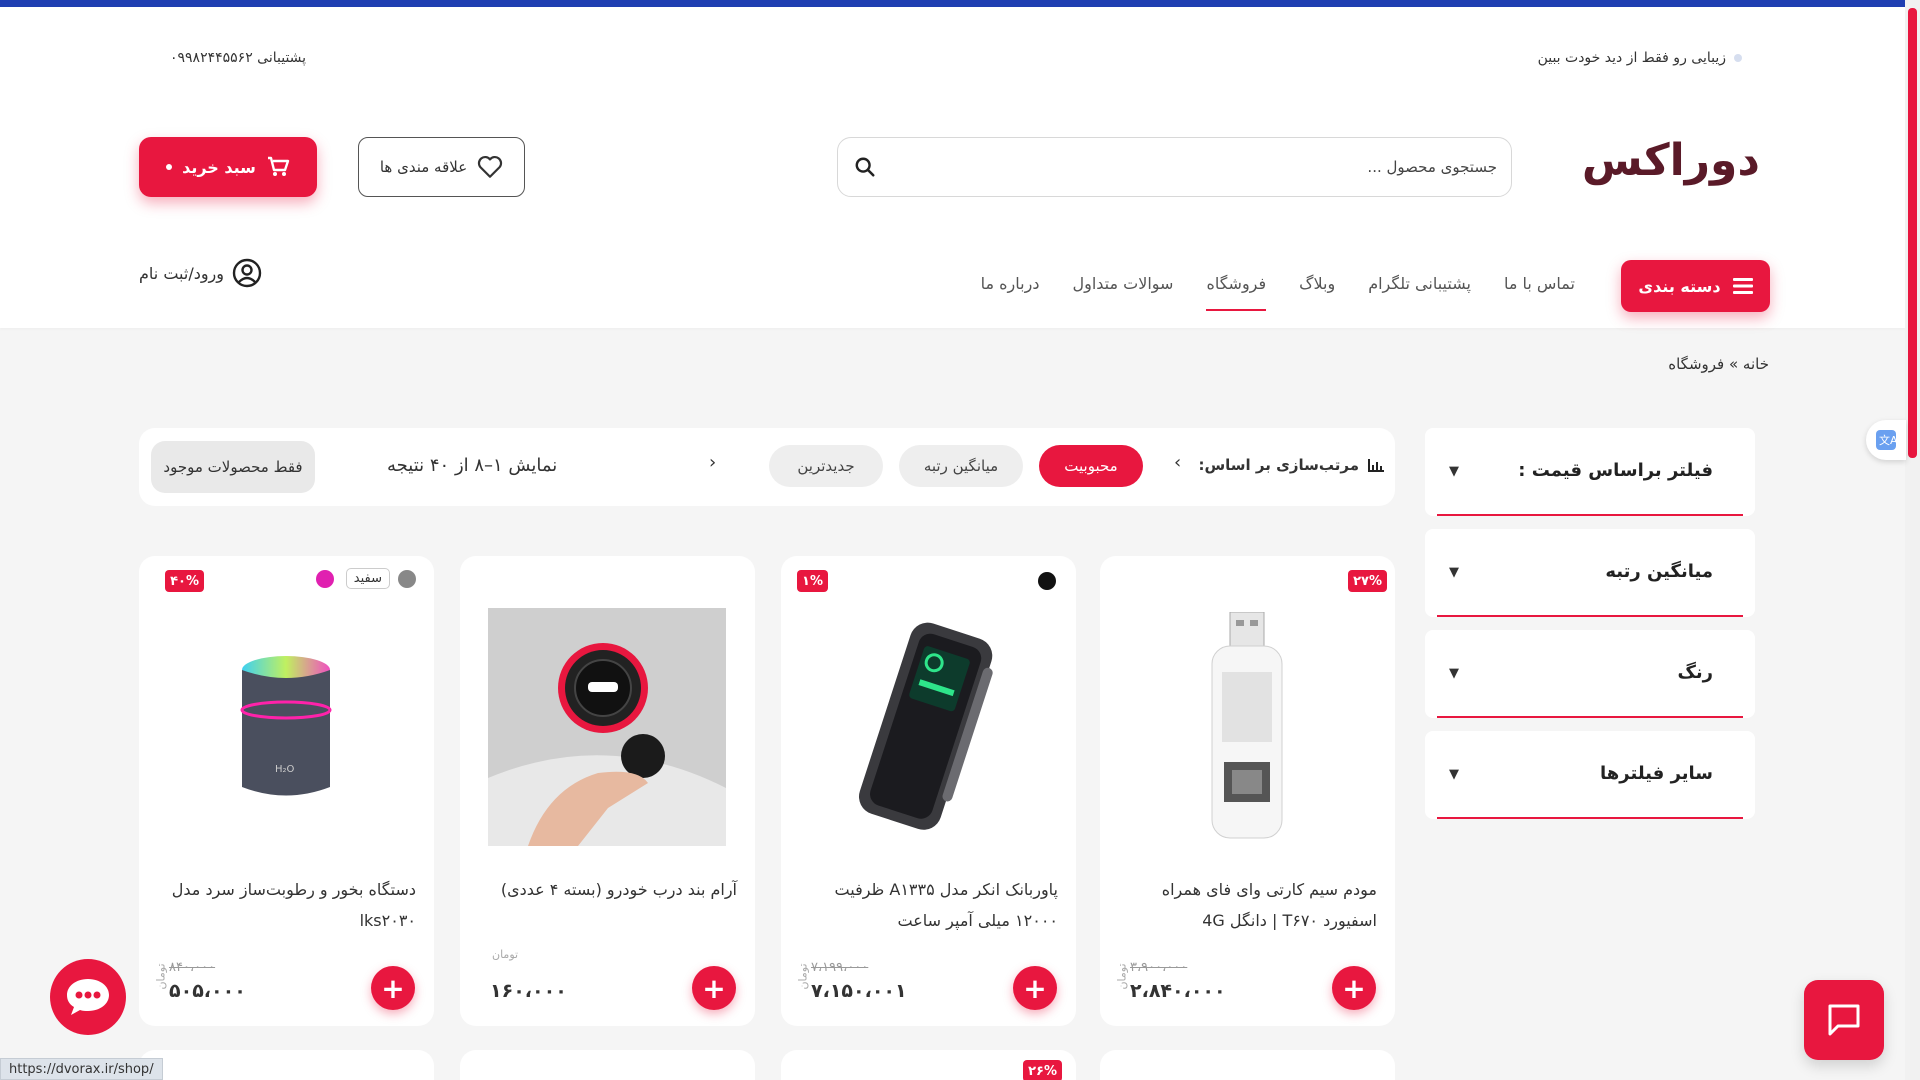  Describe the element at coordinates (182, 273) in the screenshot. I see `login-label: ورود/ثبت نام` at that location.